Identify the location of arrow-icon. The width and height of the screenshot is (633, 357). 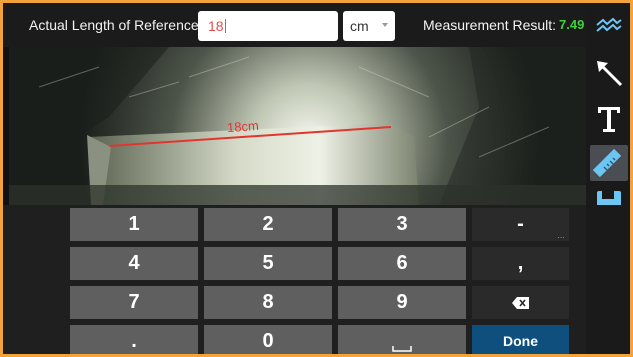
(610, 74).